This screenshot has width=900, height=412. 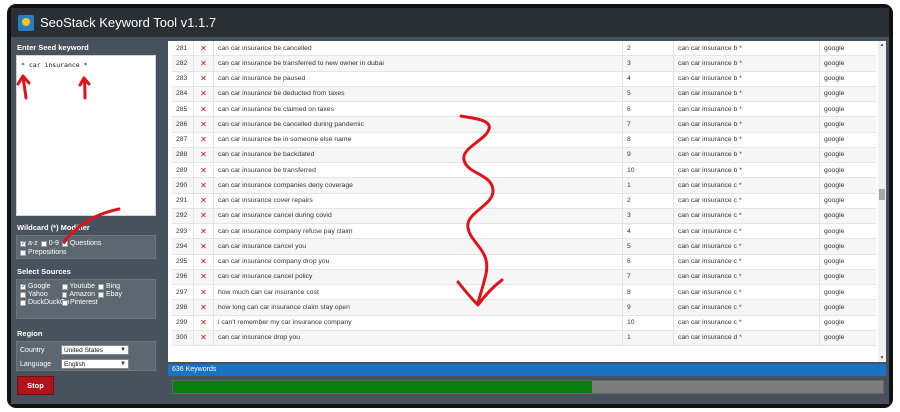 What do you see at coordinates (183, 109) in the screenshot?
I see `row-number: 285` at bounding box center [183, 109].